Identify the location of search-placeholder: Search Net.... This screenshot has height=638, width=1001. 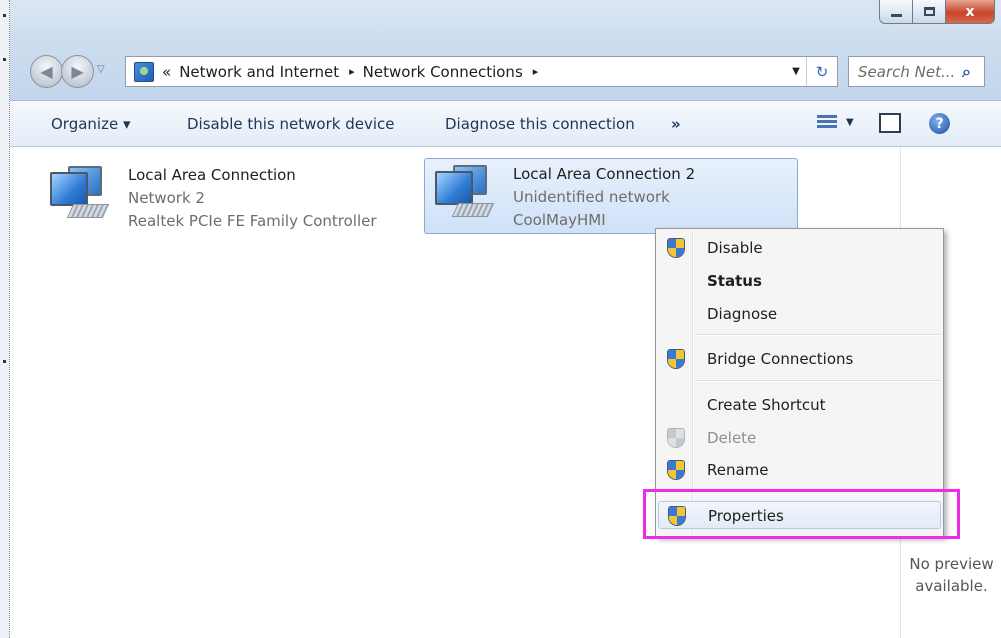
(907, 71).